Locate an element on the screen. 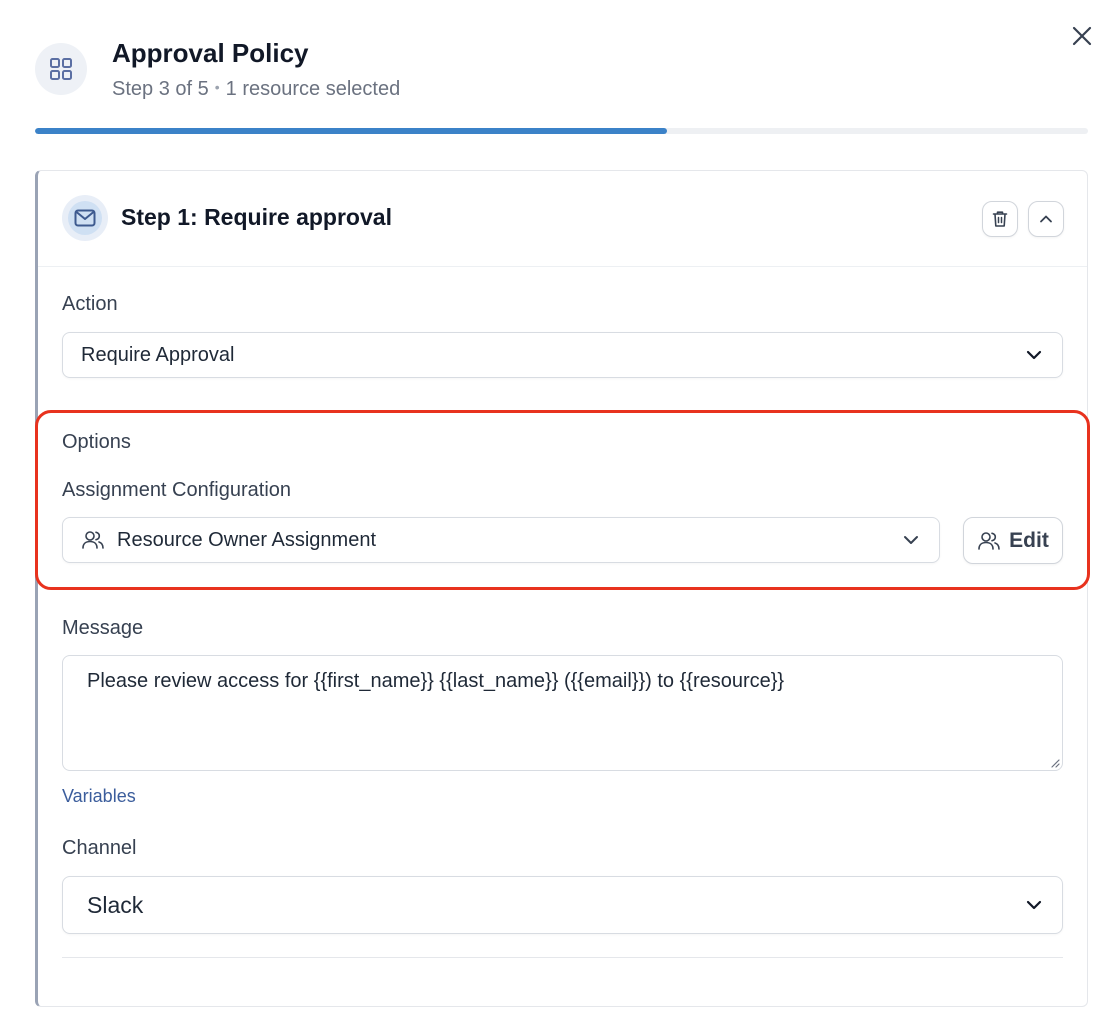  close-icon is located at coordinates (1082, 36).